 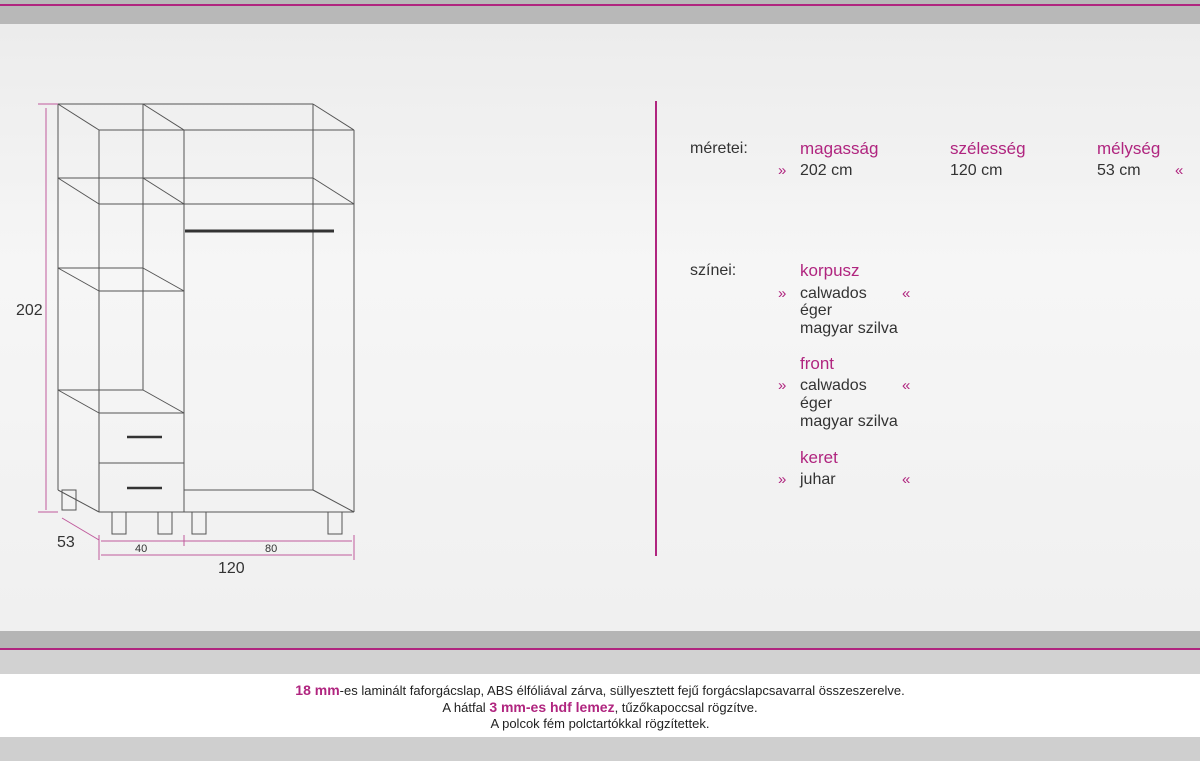 What do you see at coordinates (826, 170) in the screenshot?
I see `height-value: 202 cm` at bounding box center [826, 170].